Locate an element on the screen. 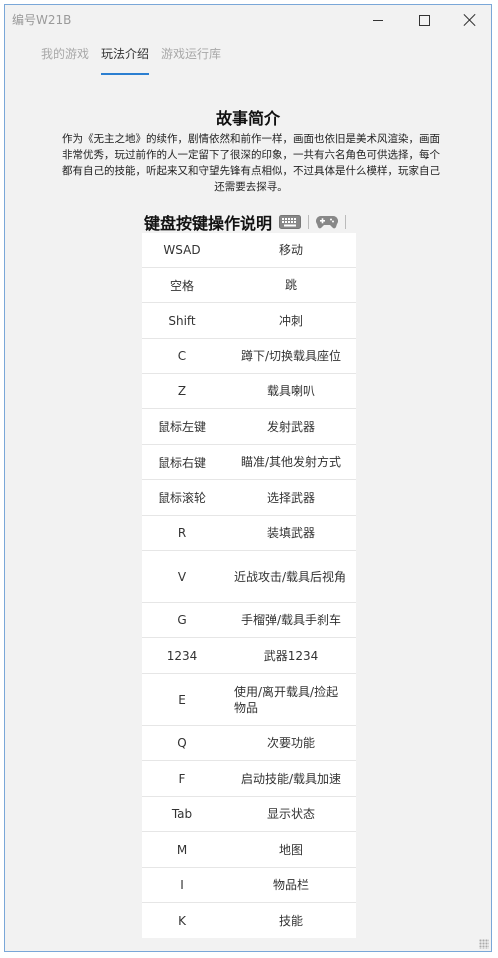 This screenshot has width=498, height=958. action-cell: 武器1234 is located at coordinates (291, 655).